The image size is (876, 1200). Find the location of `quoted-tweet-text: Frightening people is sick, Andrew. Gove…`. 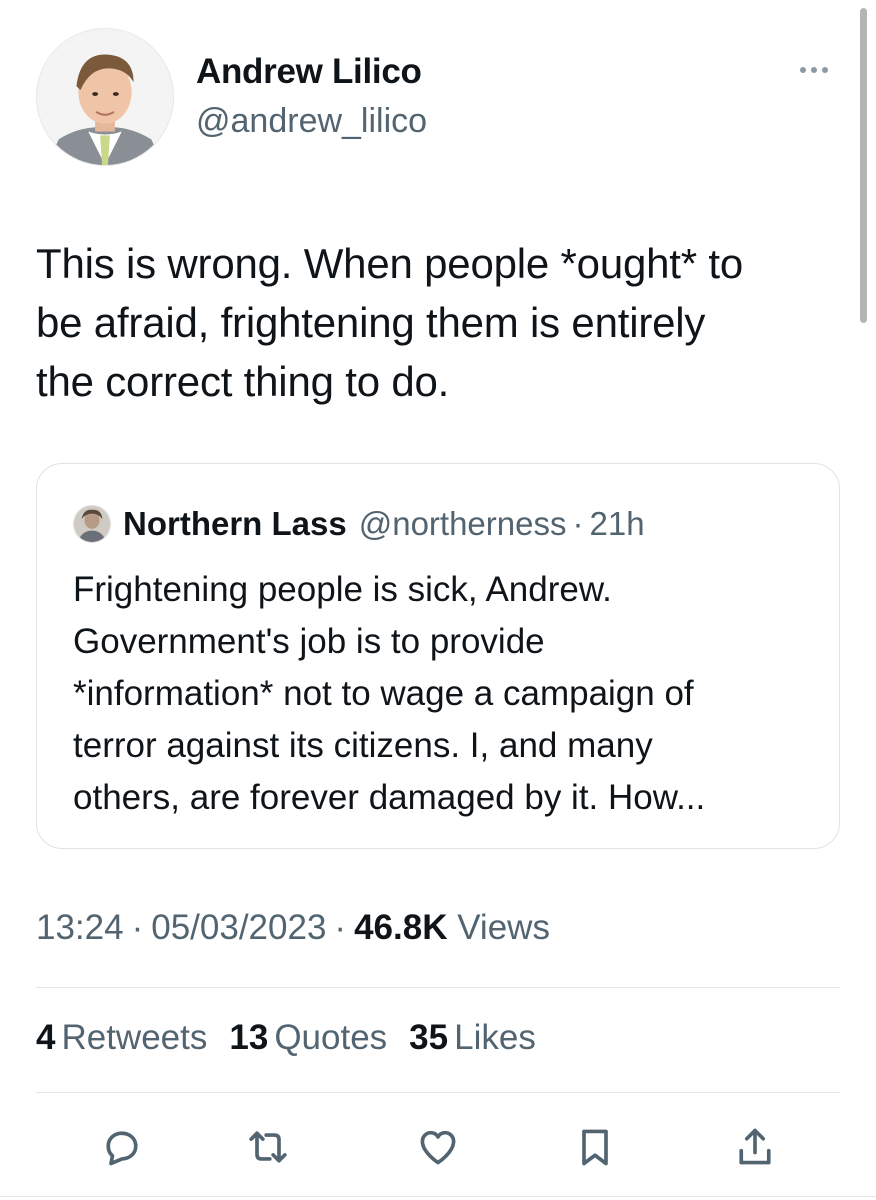

quoted-tweet-text: Frightening people is sick, Andrew. Gove… is located at coordinates (389, 693).